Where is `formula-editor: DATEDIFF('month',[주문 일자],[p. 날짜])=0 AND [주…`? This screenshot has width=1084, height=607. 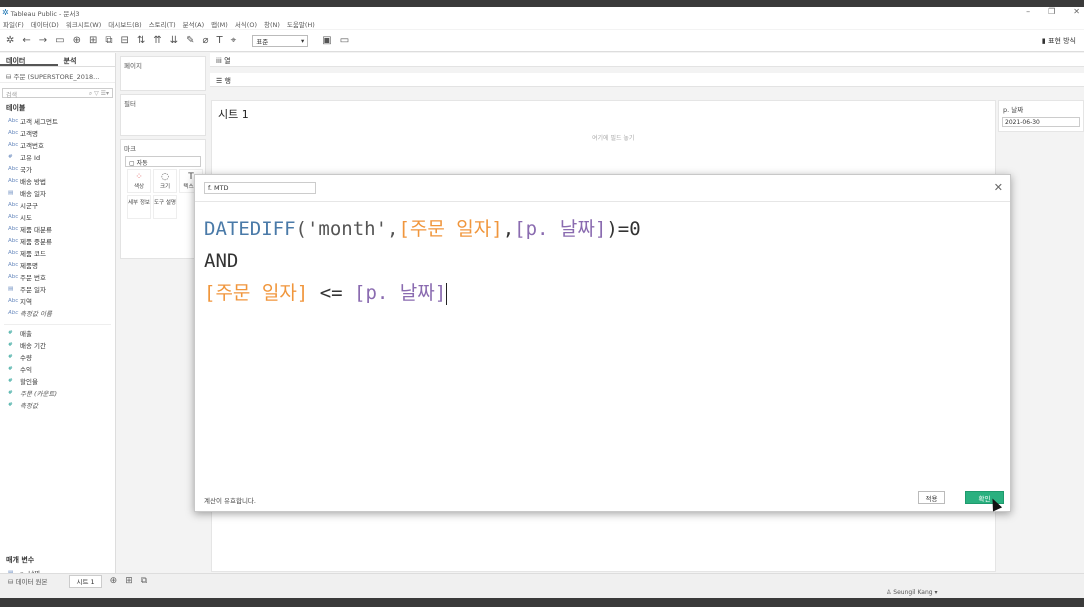 formula-editor: DATEDIFF('month',[주문 일자],[p. 날짜])=0 AND [주… is located at coordinates (422, 261).